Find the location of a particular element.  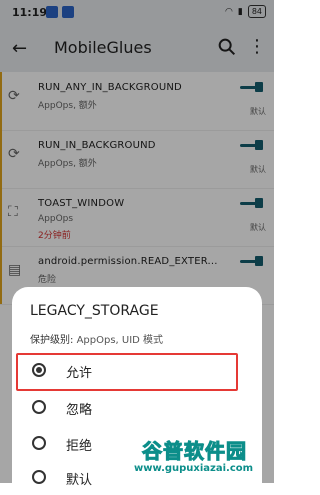

protection-level-value: AppOps, UID 模式 is located at coordinates (120, 340).